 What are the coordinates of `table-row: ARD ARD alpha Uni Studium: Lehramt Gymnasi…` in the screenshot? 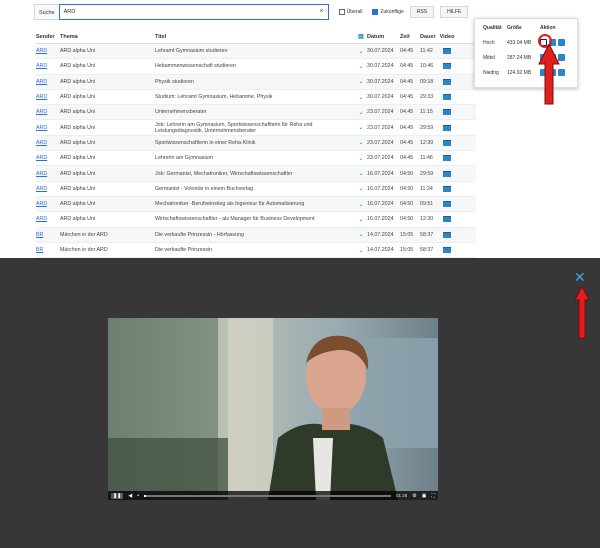 It's located at (256, 98).